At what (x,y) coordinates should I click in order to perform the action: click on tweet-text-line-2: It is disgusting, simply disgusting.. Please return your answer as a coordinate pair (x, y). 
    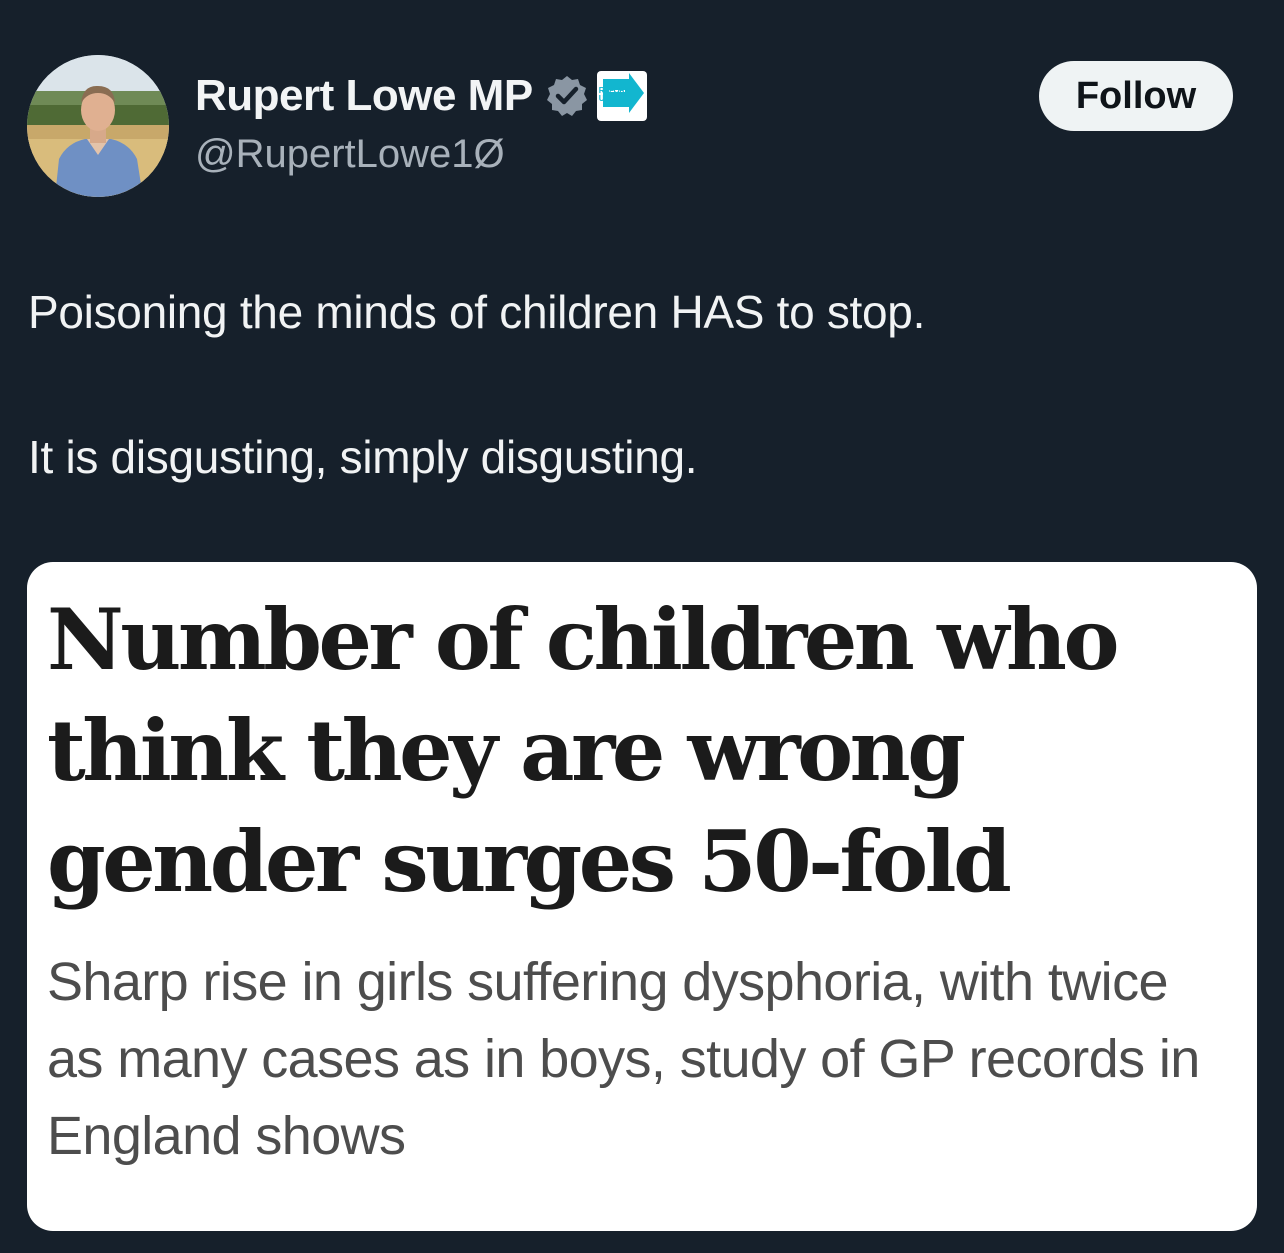
    Looking at the image, I should click on (363, 457).